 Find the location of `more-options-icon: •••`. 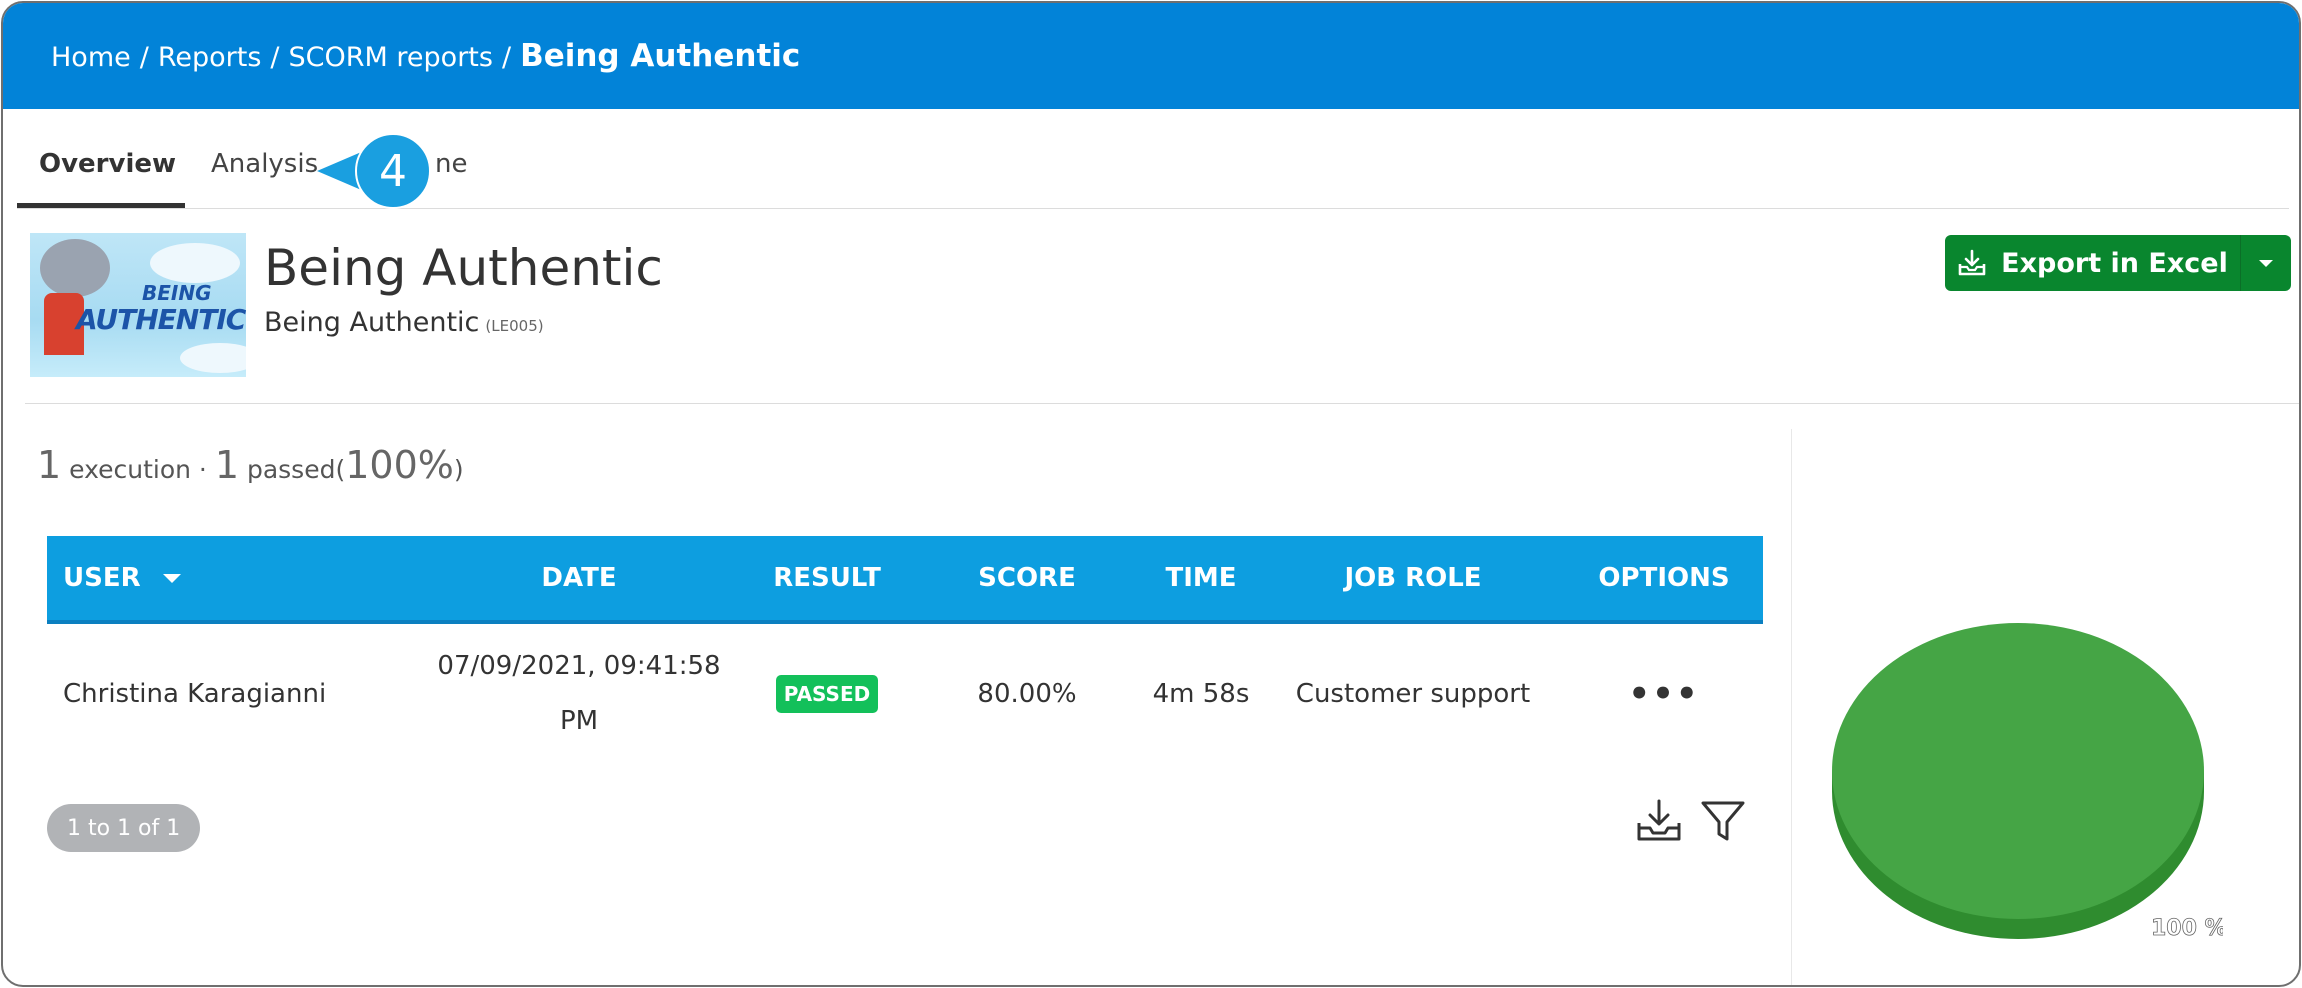

more-options-icon: ••• is located at coordinates (1663, 694).